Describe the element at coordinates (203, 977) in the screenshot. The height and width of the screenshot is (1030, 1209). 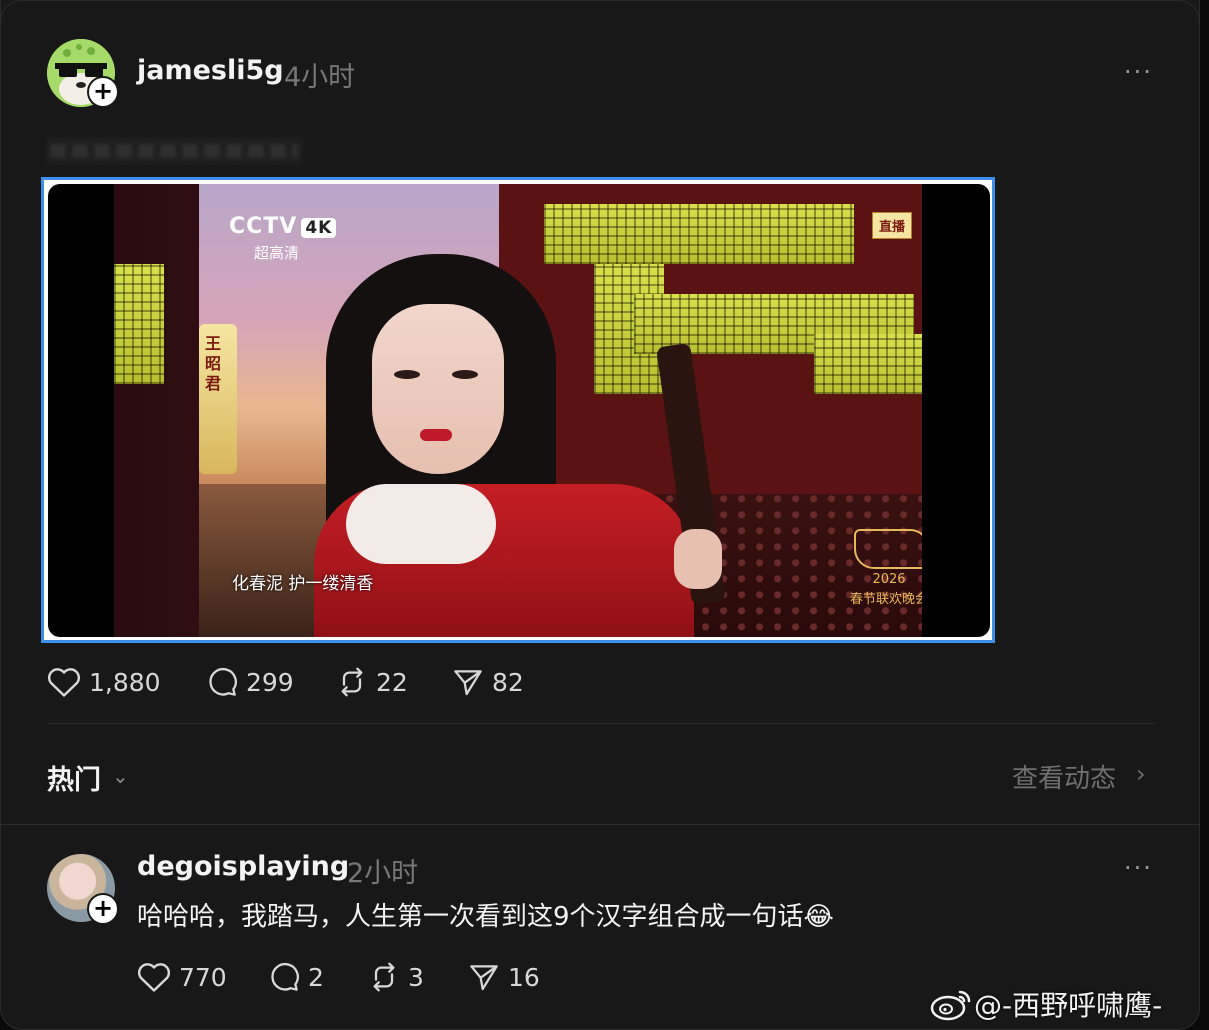
I see `comment-like-count: 770` at that location.